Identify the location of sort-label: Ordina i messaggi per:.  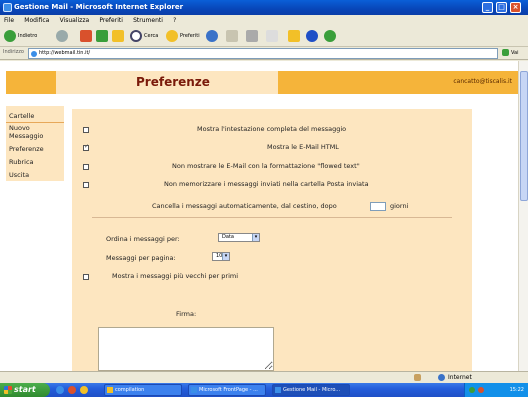
(143, 239).